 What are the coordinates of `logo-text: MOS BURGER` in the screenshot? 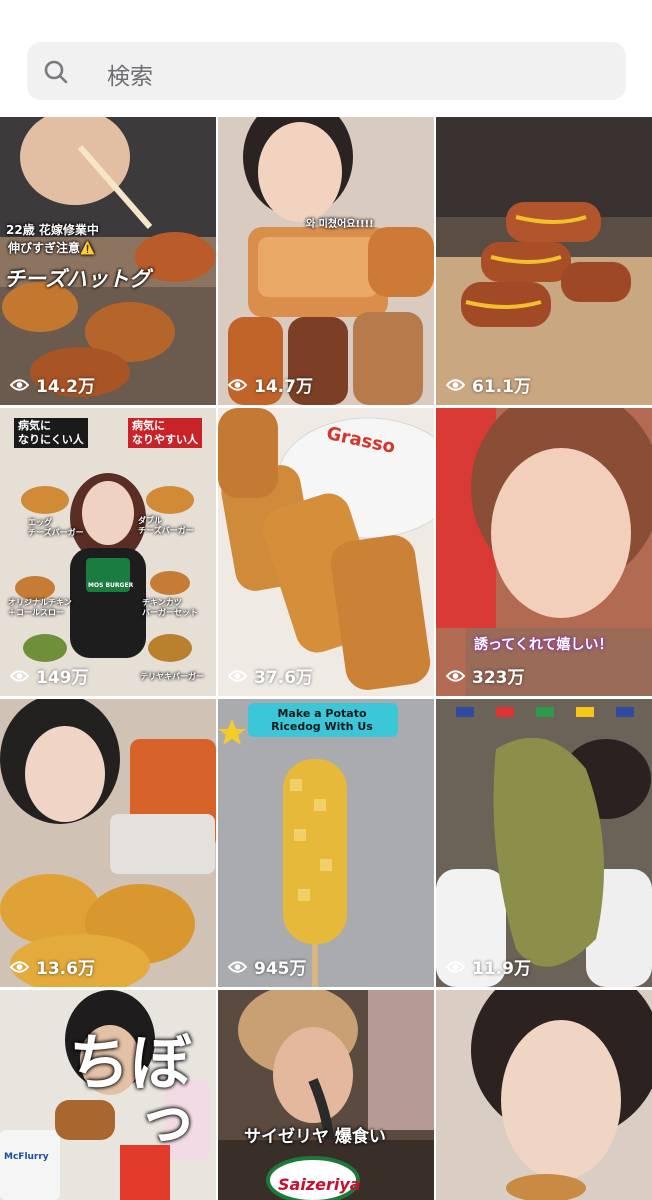 It's located at (111, 585).